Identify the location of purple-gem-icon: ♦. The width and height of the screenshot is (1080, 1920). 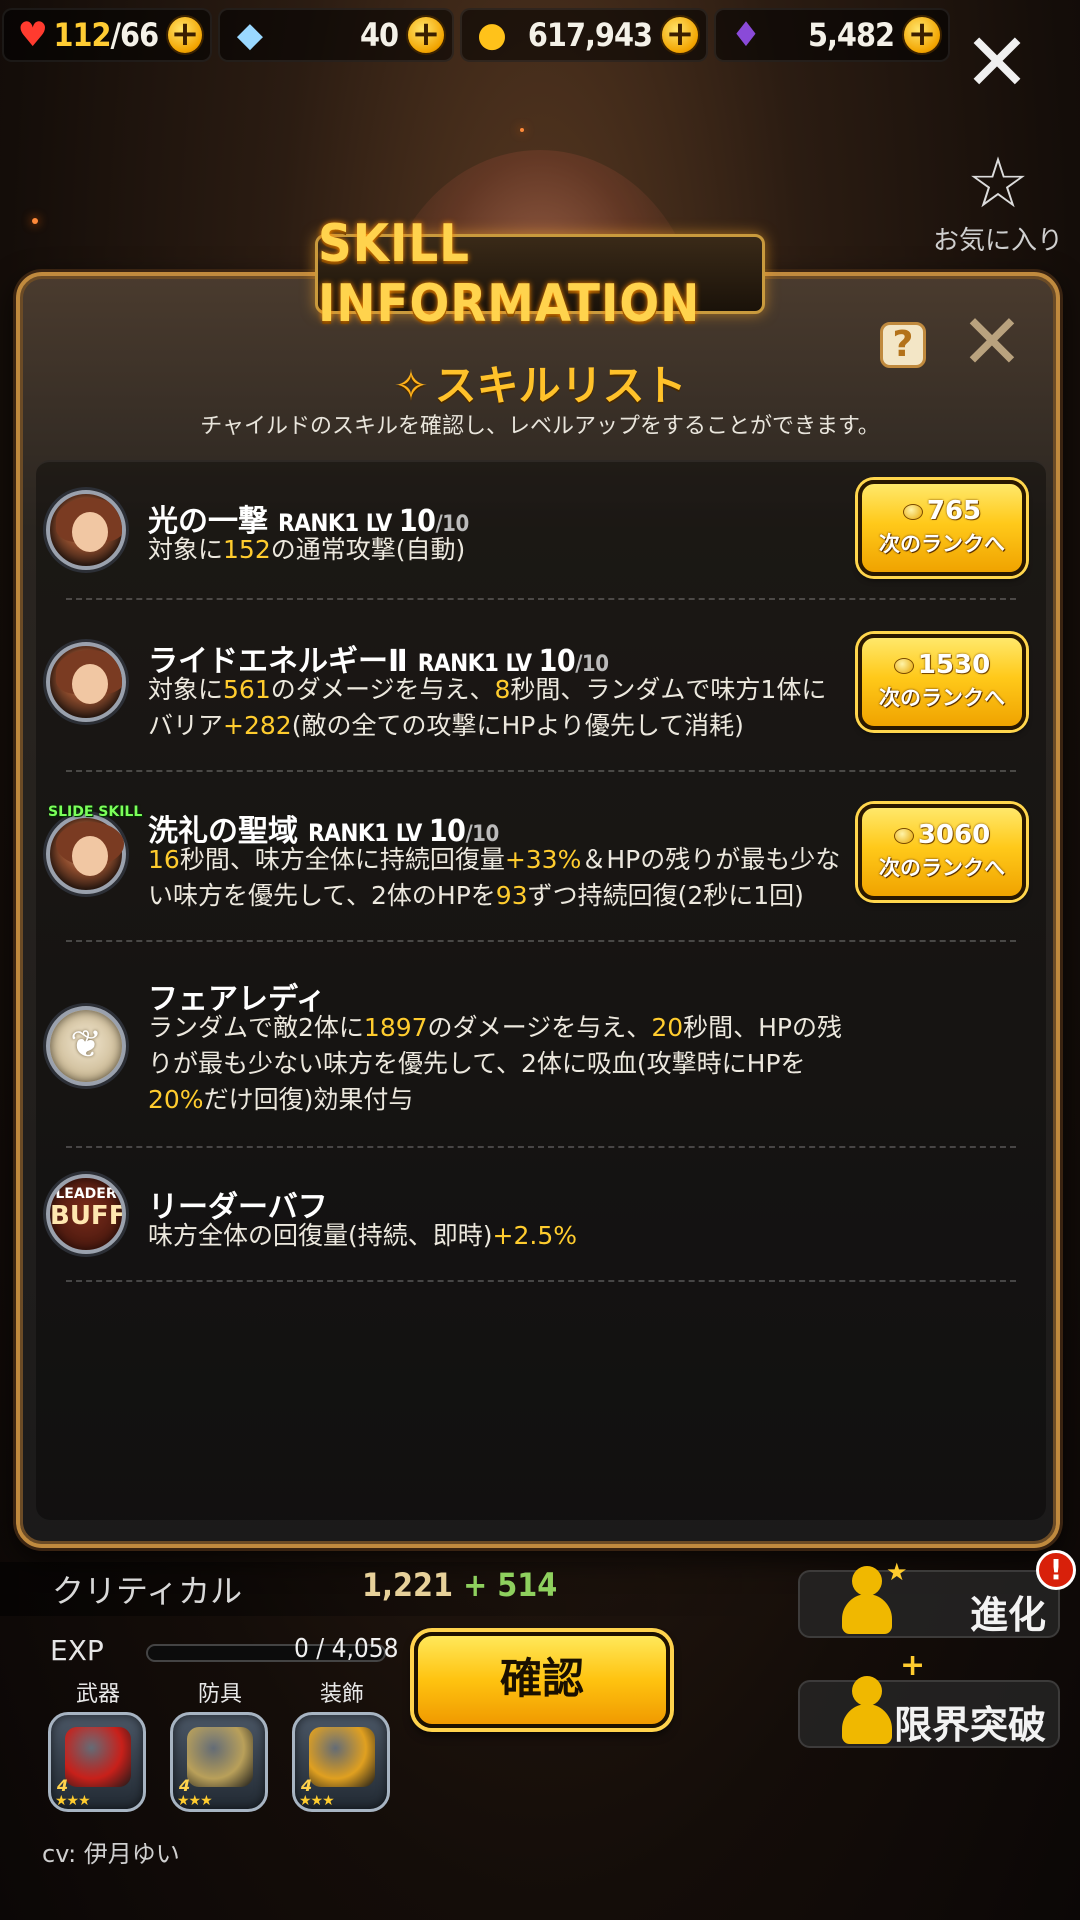
(746, 35).